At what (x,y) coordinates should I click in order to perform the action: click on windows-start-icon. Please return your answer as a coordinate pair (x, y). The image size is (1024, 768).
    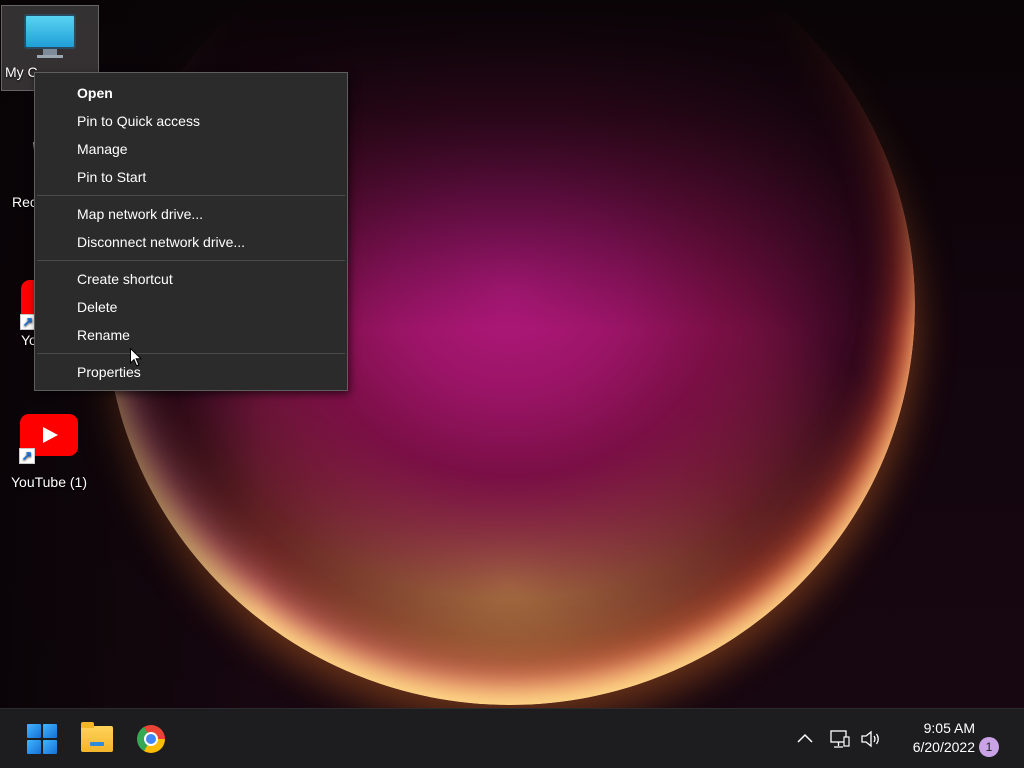
    Looking at the image, I should click on (42, 739).